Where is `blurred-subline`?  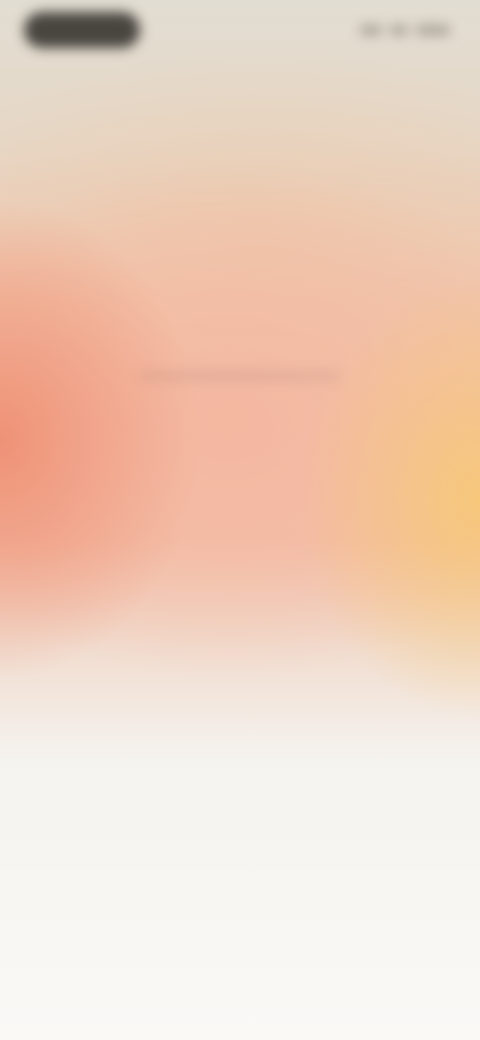 blurred-subline is located at coordinates (240, 376).